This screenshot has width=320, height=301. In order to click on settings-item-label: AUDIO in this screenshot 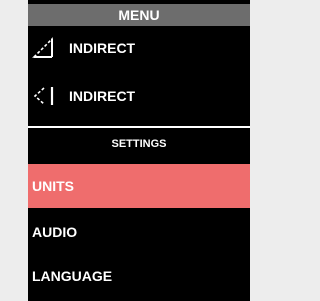, I will do `click(55, 232)`.